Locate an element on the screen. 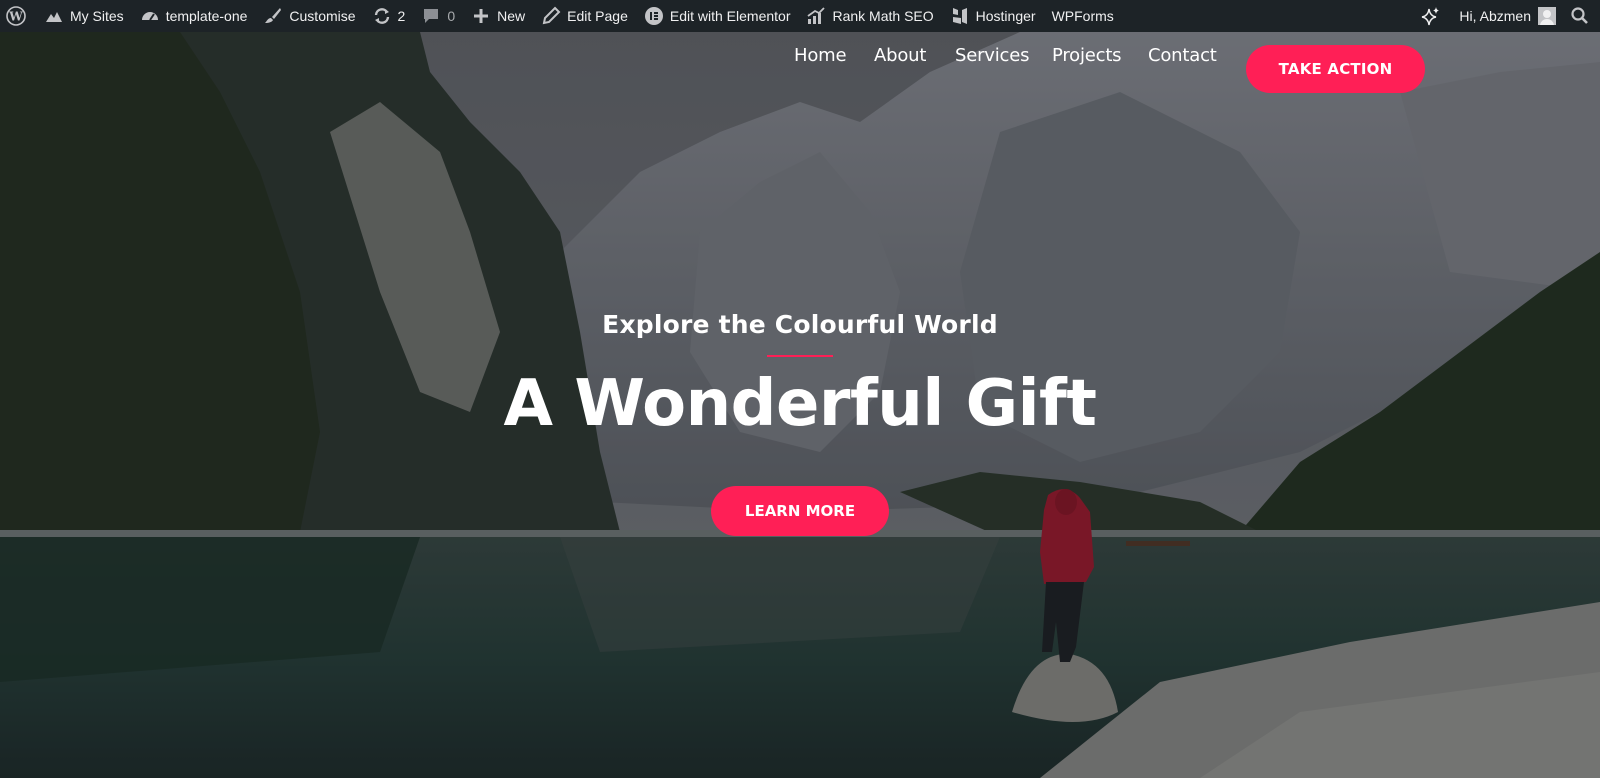  plus-icon is located at coordinates (481, 16).